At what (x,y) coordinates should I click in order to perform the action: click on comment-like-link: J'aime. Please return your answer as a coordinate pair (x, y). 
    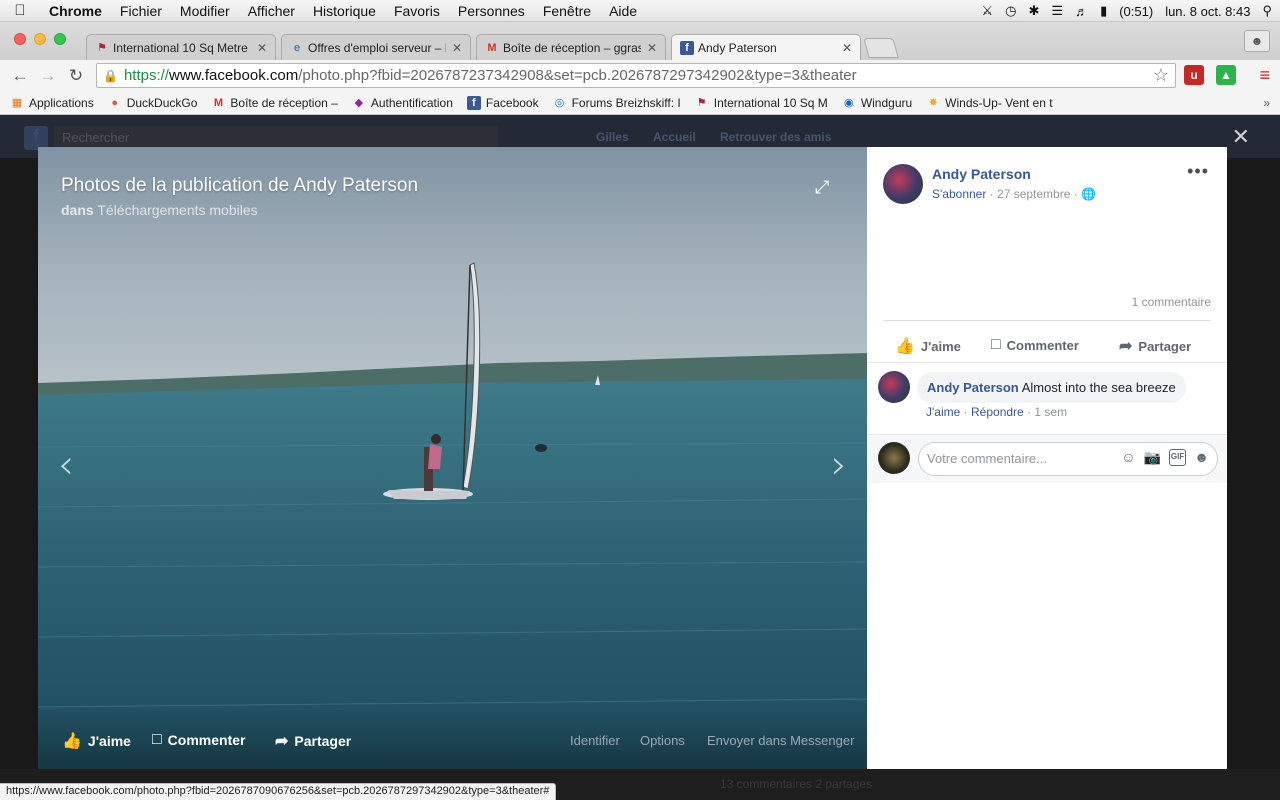
    Looking at the image, I should click on (943, 412).